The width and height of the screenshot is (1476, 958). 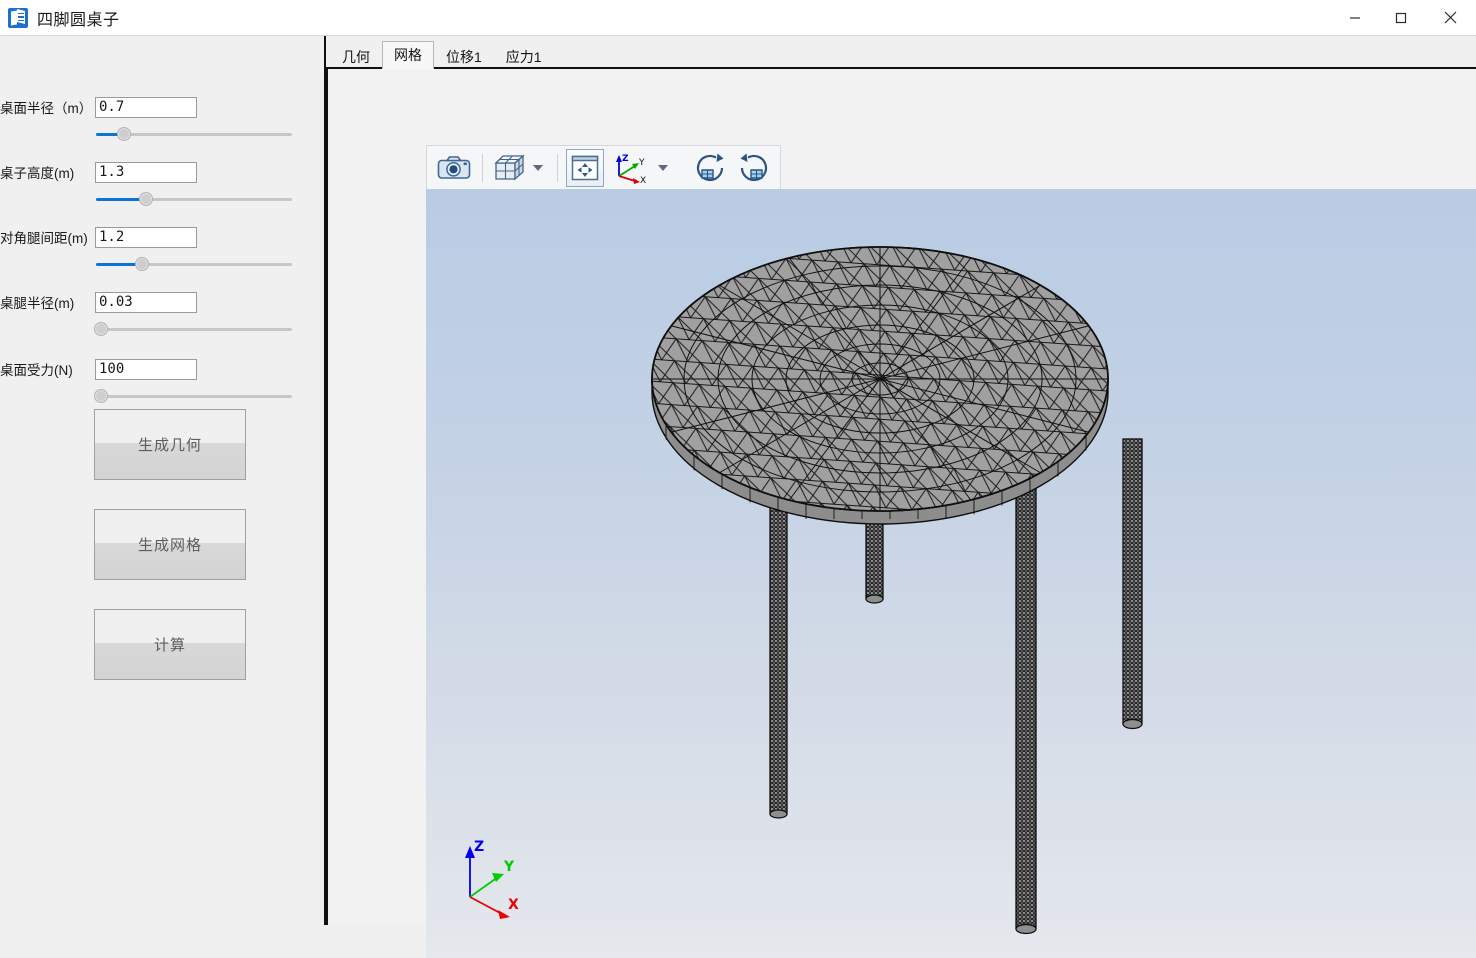 What do you see at coordinates (36, 370) in the screenshot?
I see `param-label-surface-load: 桌面受力(N)` at bounding box center [36, 370].